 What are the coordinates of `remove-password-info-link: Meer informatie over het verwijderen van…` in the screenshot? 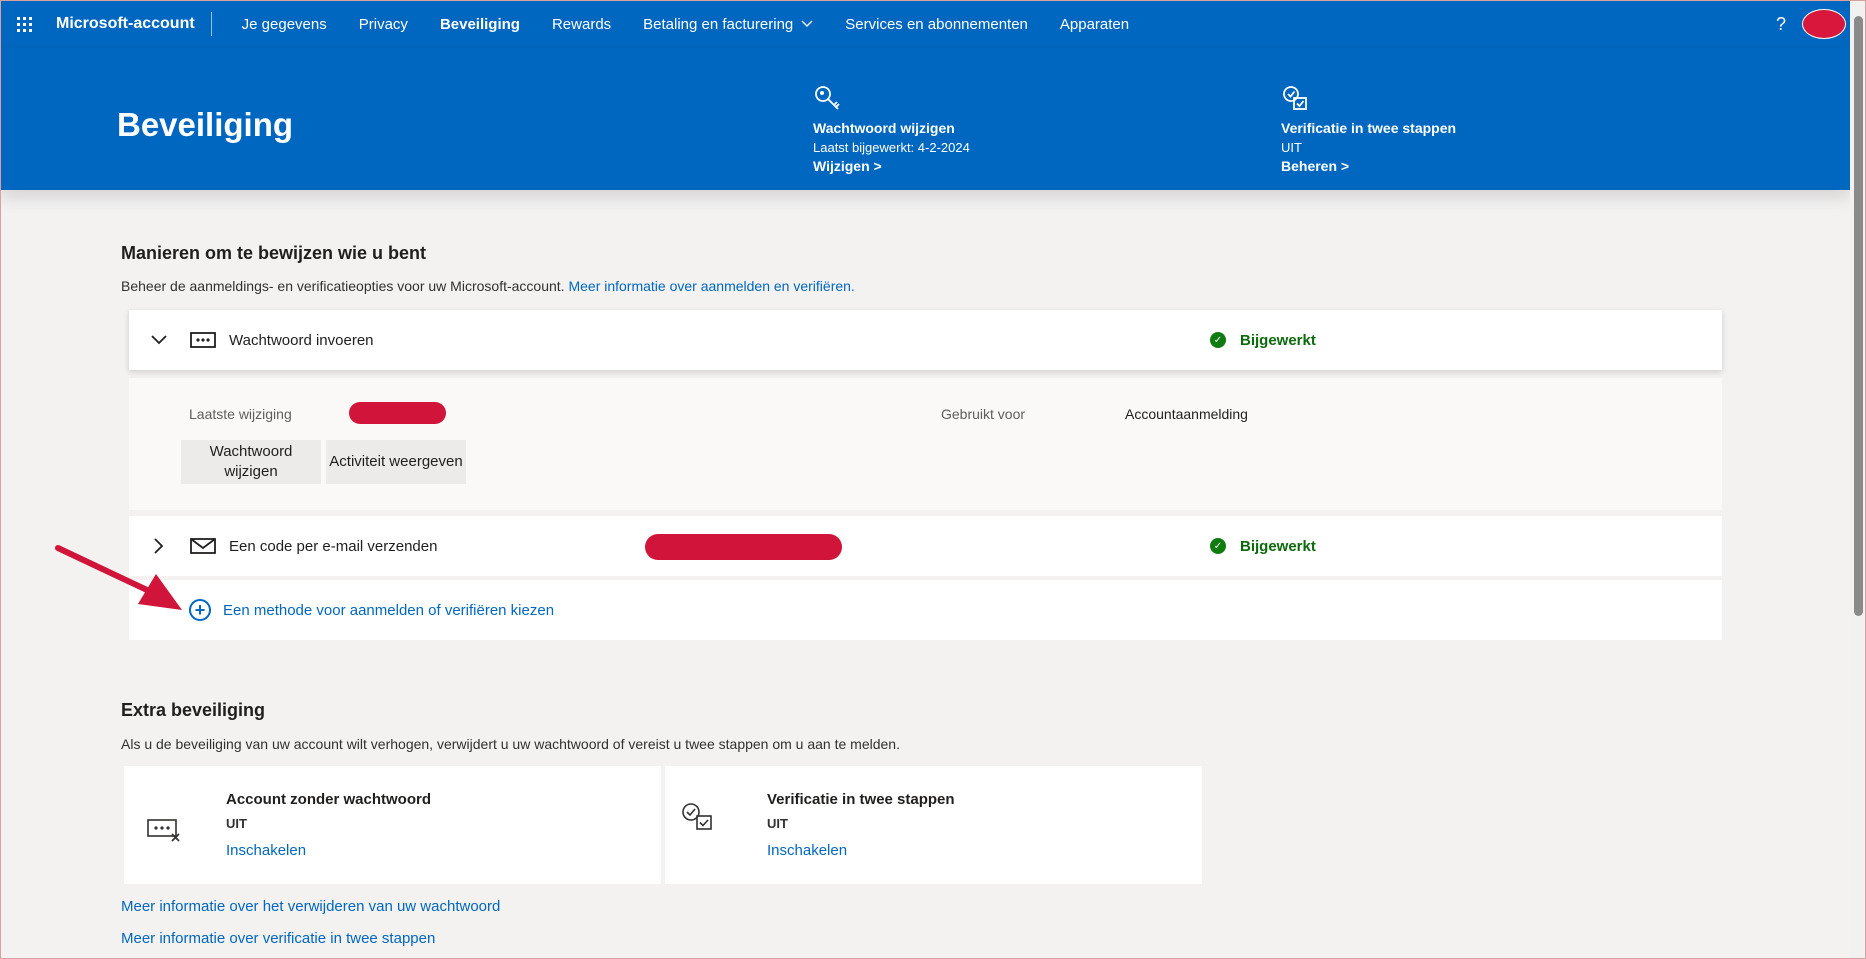 It's located at (310, 906).